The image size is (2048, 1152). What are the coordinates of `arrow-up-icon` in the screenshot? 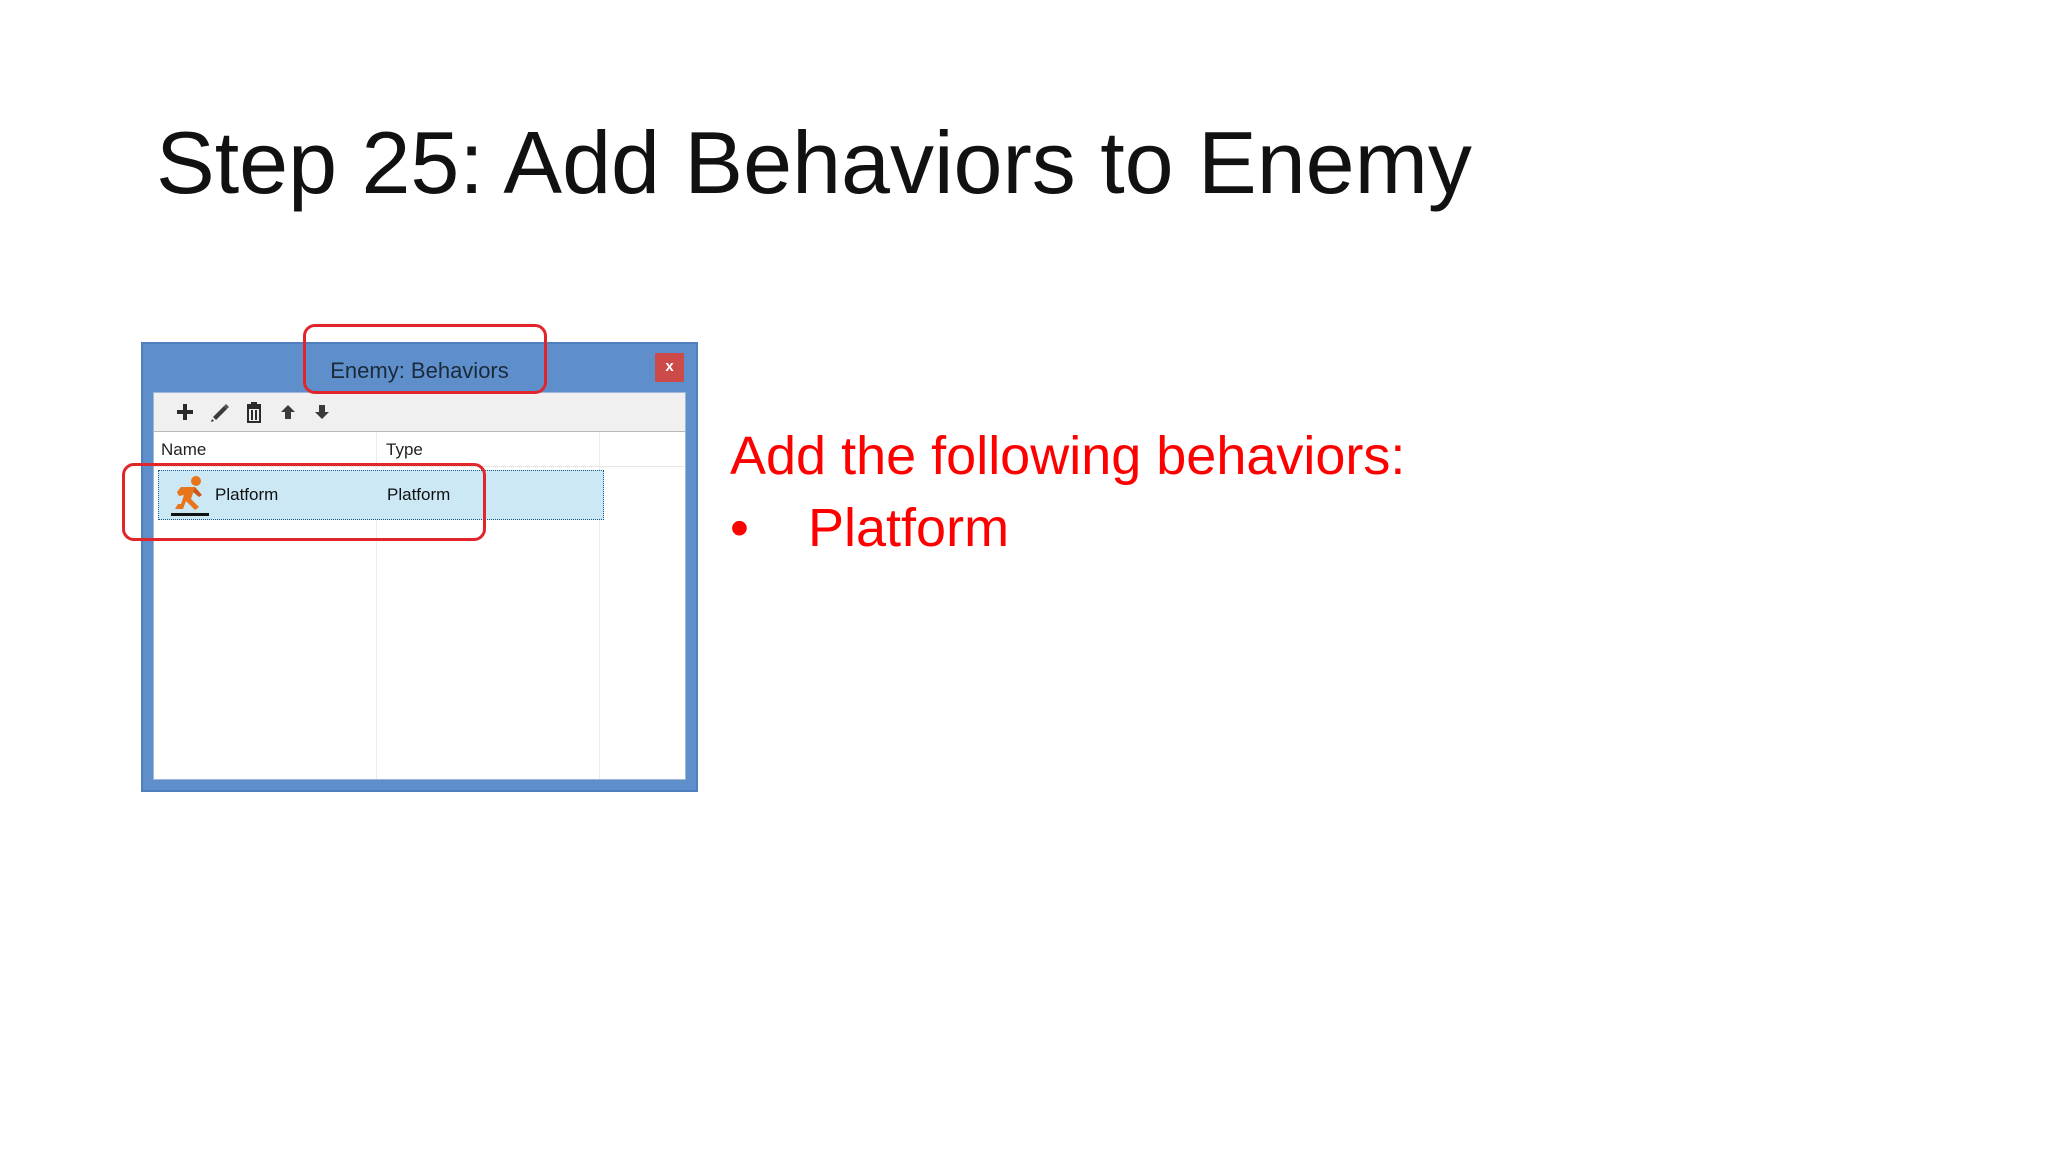 It's located at (288, 412).